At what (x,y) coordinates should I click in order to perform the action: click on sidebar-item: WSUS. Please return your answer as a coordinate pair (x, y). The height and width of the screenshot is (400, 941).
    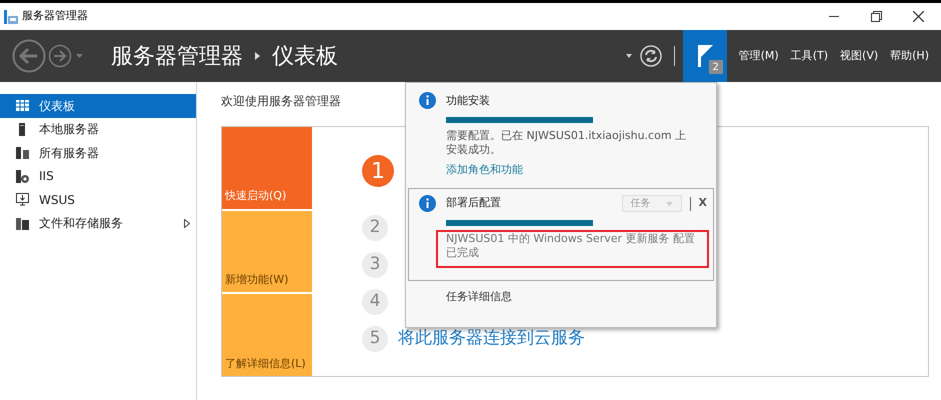
    Looking at the image, I should click on (98, 200).